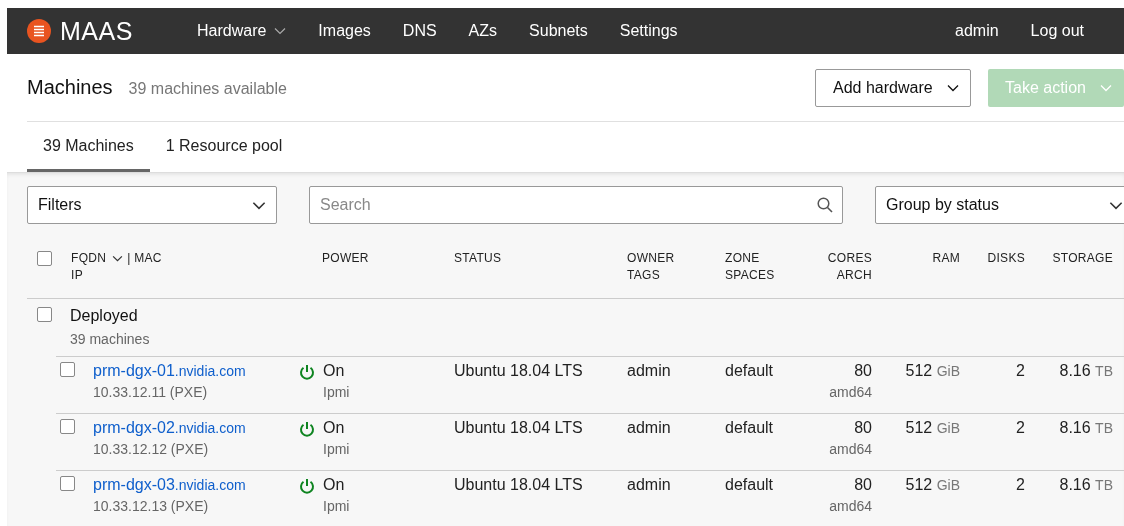 Image resolution: width=1124 pixels, height=526 pixels. What do you see at coordinates (118, 258) in the screenshot?
I see `sort-icon` at bounding box center [118, 258].